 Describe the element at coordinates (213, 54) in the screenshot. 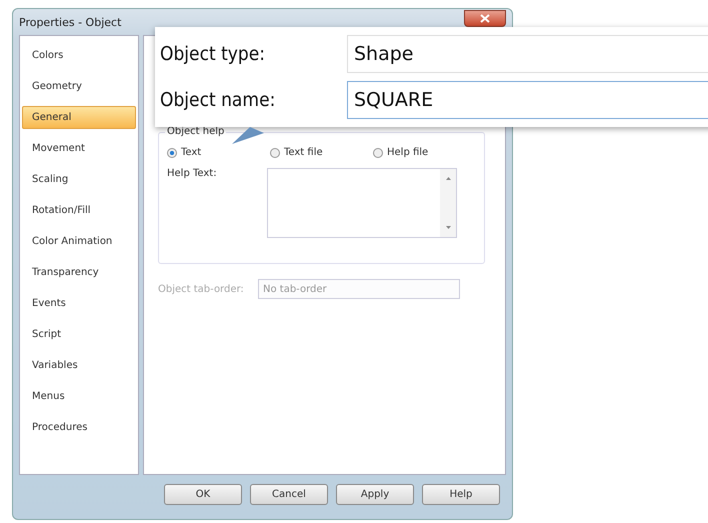

I see `field-label: Object type:` at that location.